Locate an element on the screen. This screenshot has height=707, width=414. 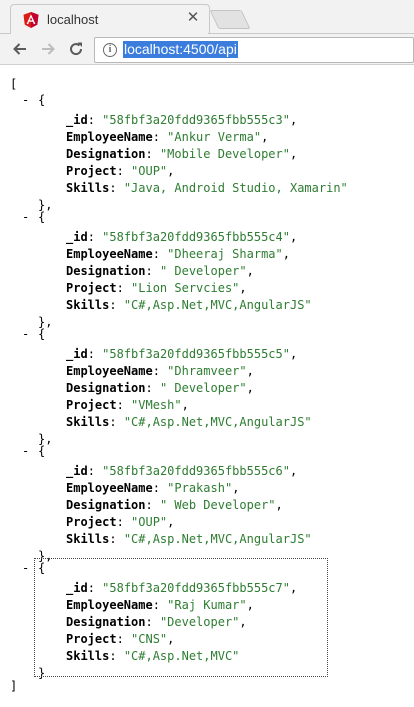
field-value: "58fbf3a20fdd9365fbb555c6" is located at coordinates (196, 471).